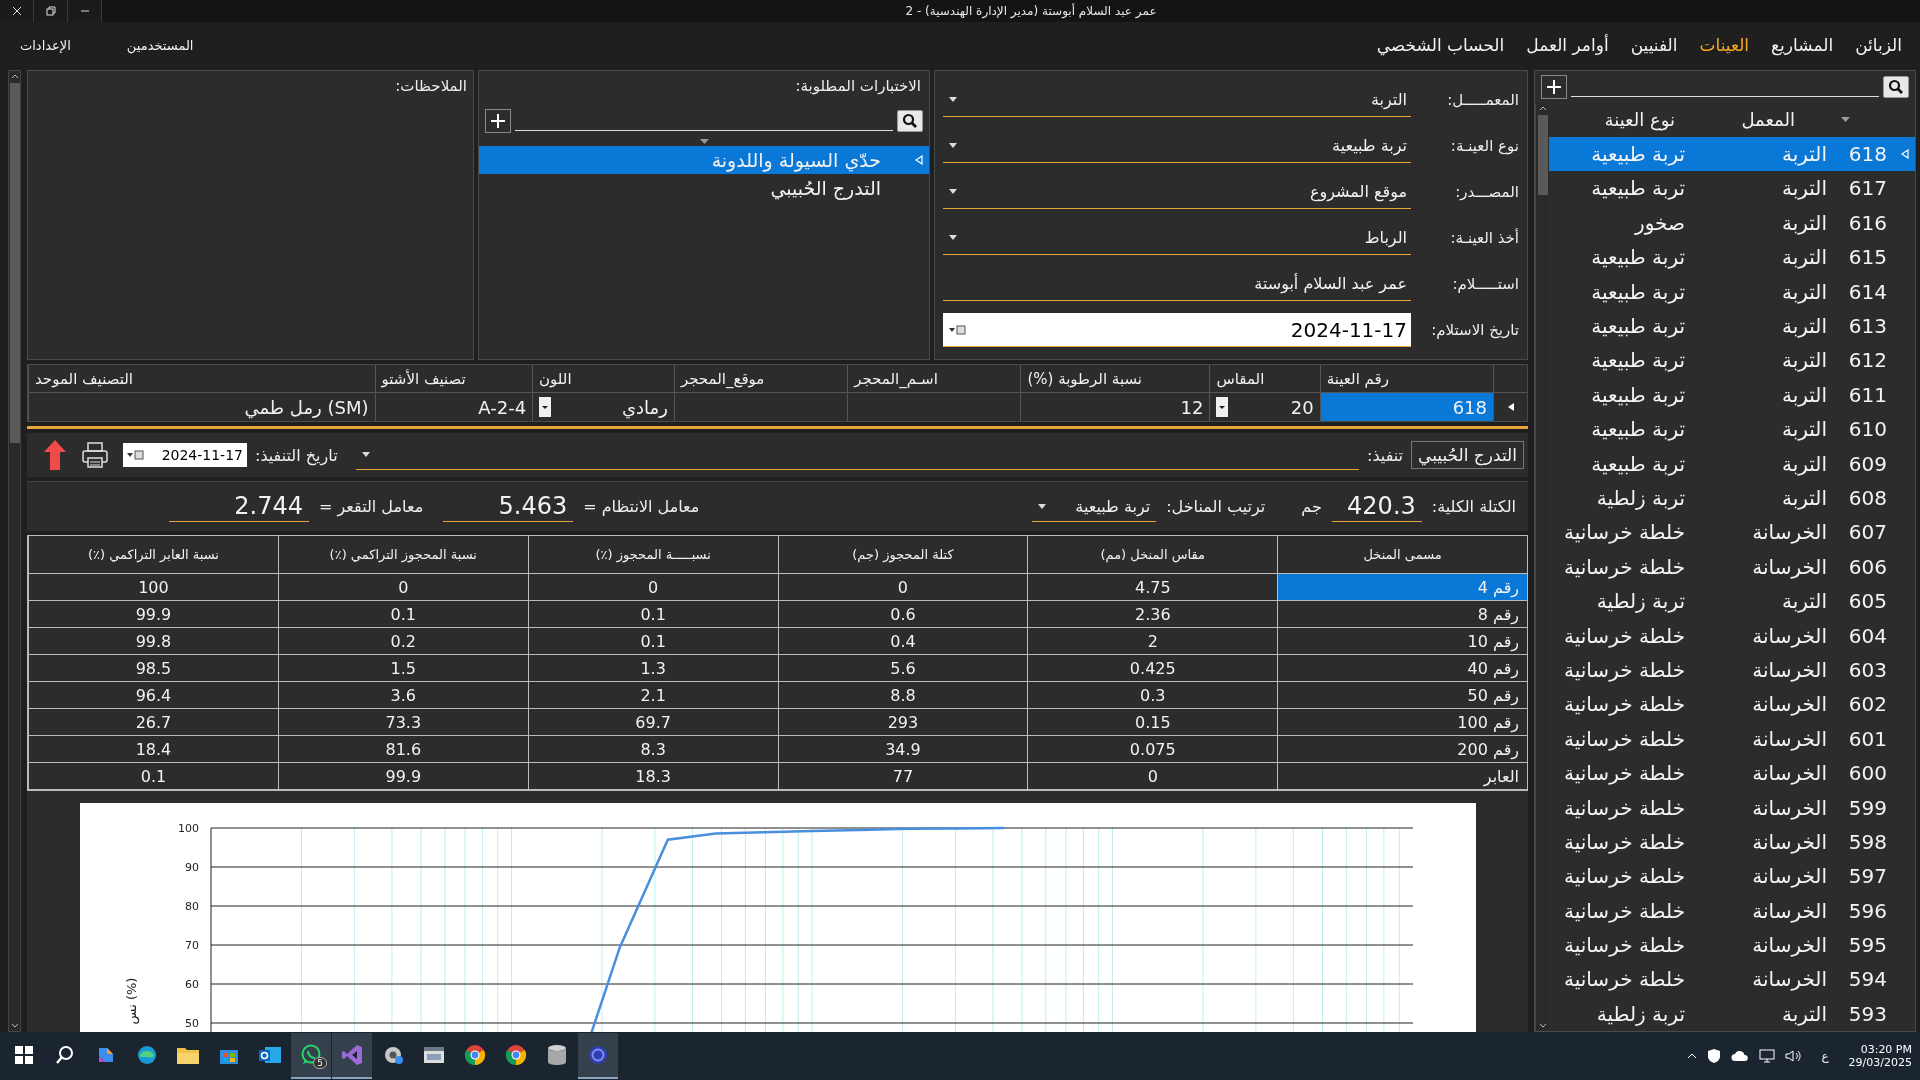 This screenshot has width=1920, height=1080. What do you see at coordinates (760, 379) in the screenshot?
I see `column-header: موقع_المحجر` at bounding box center [760, 379].